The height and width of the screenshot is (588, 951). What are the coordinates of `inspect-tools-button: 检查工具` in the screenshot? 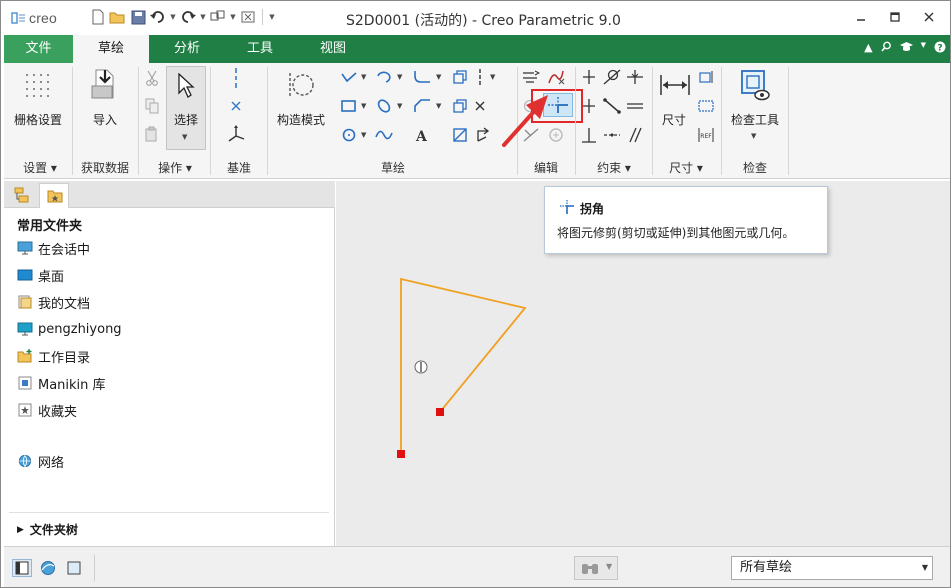 It's located at (755, 119).